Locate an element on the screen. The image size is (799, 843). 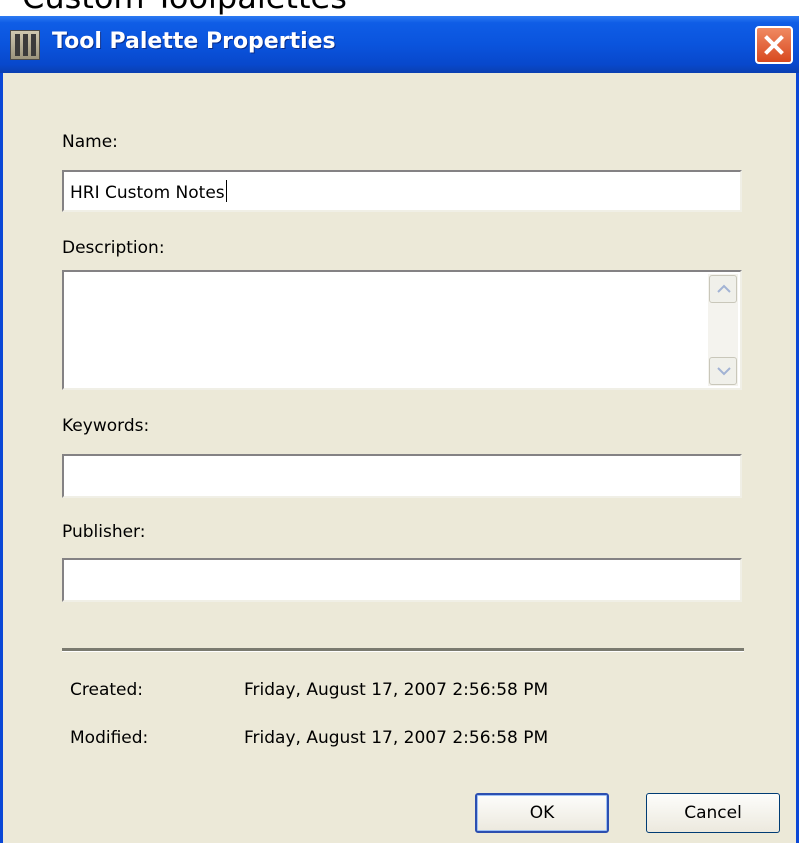
cancel-button: Cancel is located at coordinates (713, 813).